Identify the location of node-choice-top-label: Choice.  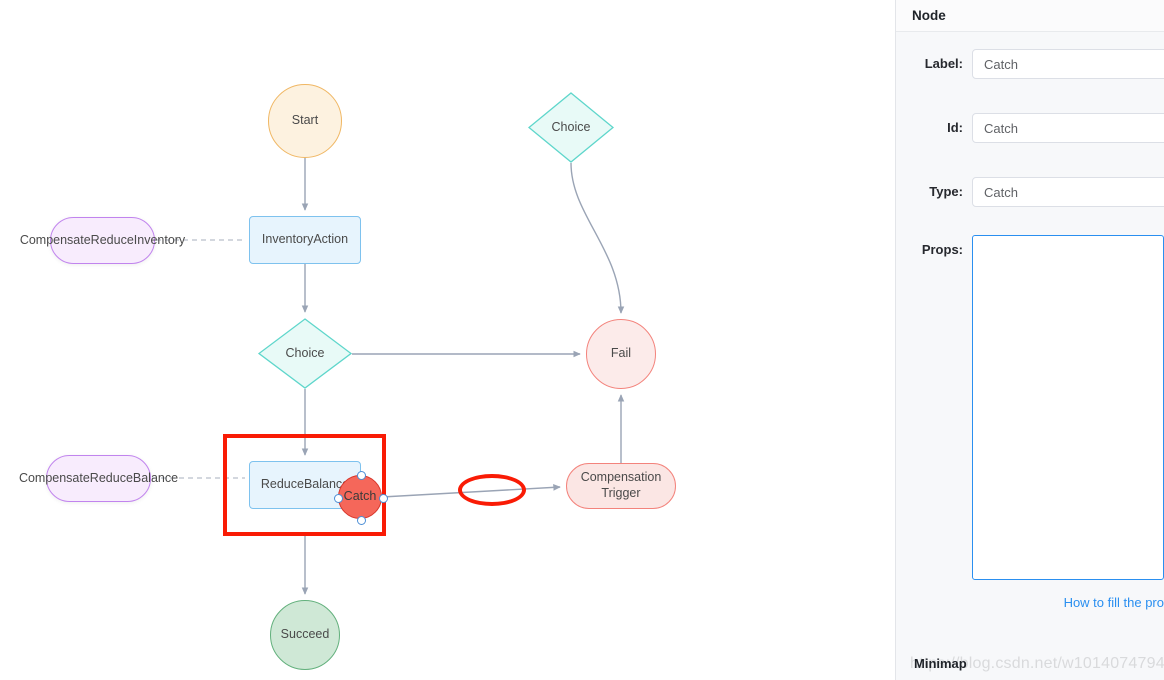
(571, 126).